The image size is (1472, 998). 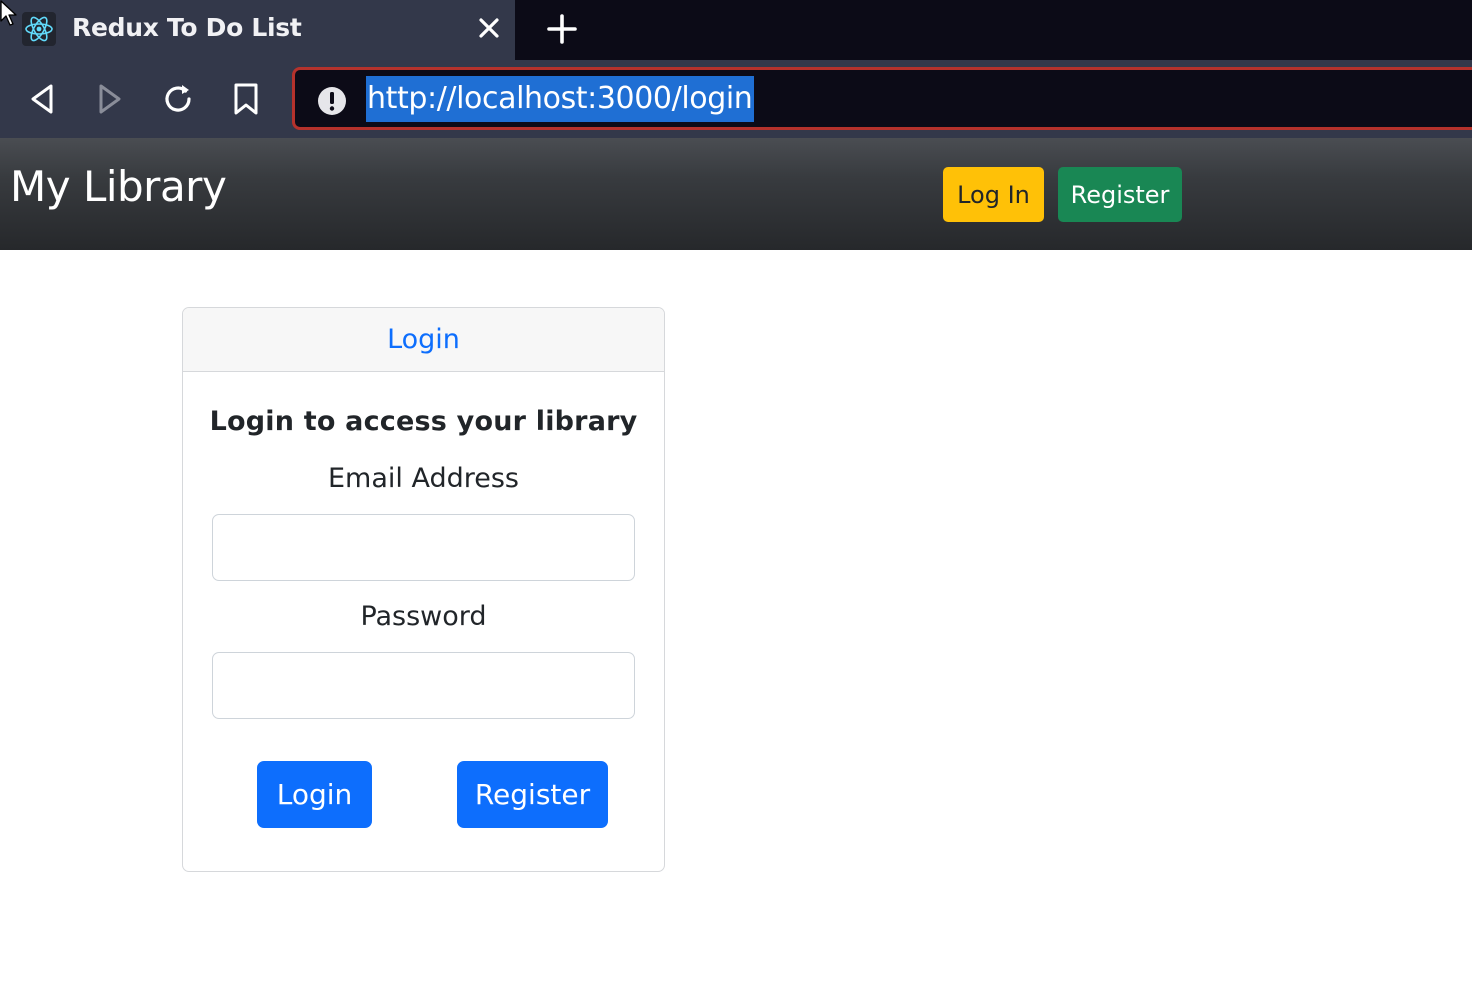 I want to click on navbar-register-button: Register, so click(x=1120, y=194).